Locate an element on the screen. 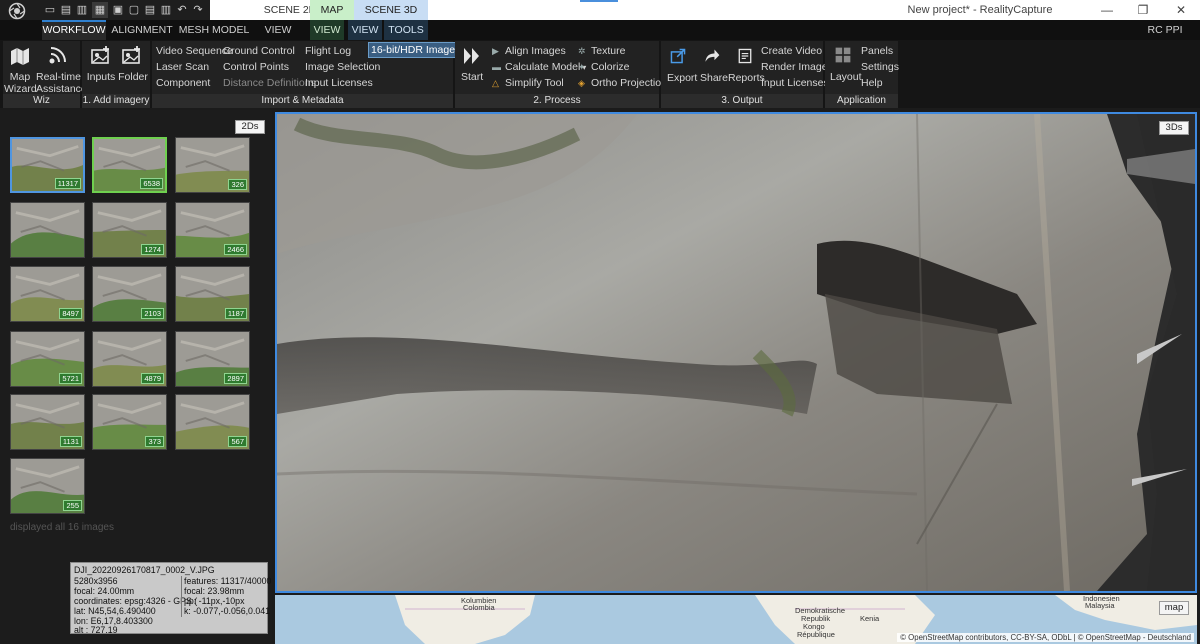 This screenshot has width=1200, height=644. layout-6-icon: ▤ is located at coordinates (150, 10).